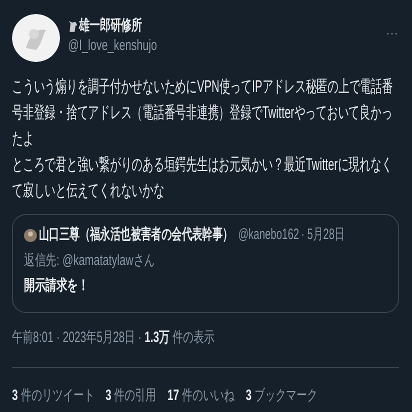 The image size is (412, 412). Describe the element at coordinates (57, 286) in the screenshot. I see `quoted-text: 開示請求を！` at that location.